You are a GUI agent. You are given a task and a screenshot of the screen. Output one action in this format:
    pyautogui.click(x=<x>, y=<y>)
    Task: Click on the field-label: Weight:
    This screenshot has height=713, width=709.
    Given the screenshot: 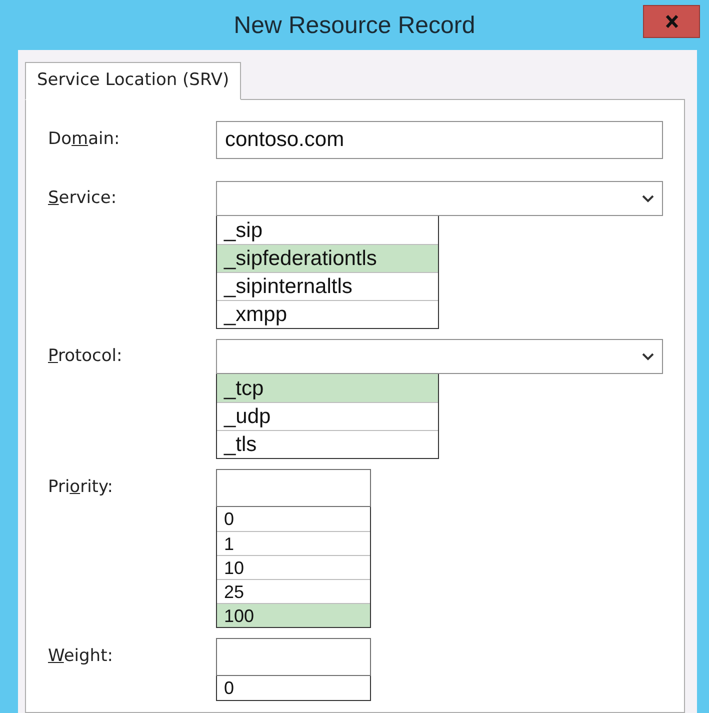 What is the action you would take?
    pyautogui.click(x=81, y=656)
    